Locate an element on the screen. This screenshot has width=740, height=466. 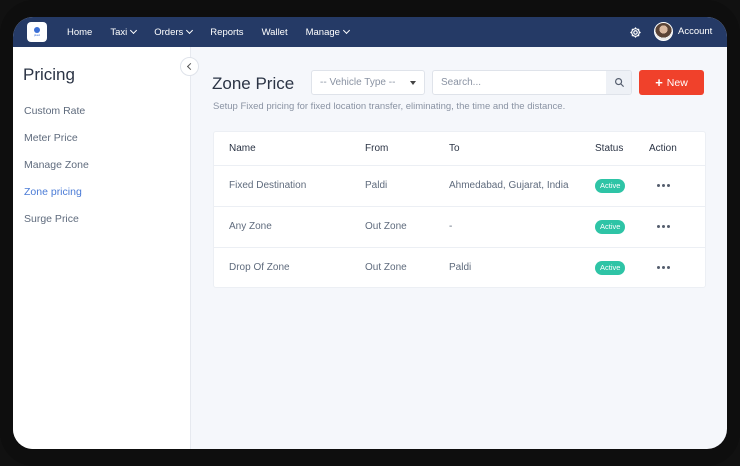
cell-from: Paldi is located at coordinates (376, 185).